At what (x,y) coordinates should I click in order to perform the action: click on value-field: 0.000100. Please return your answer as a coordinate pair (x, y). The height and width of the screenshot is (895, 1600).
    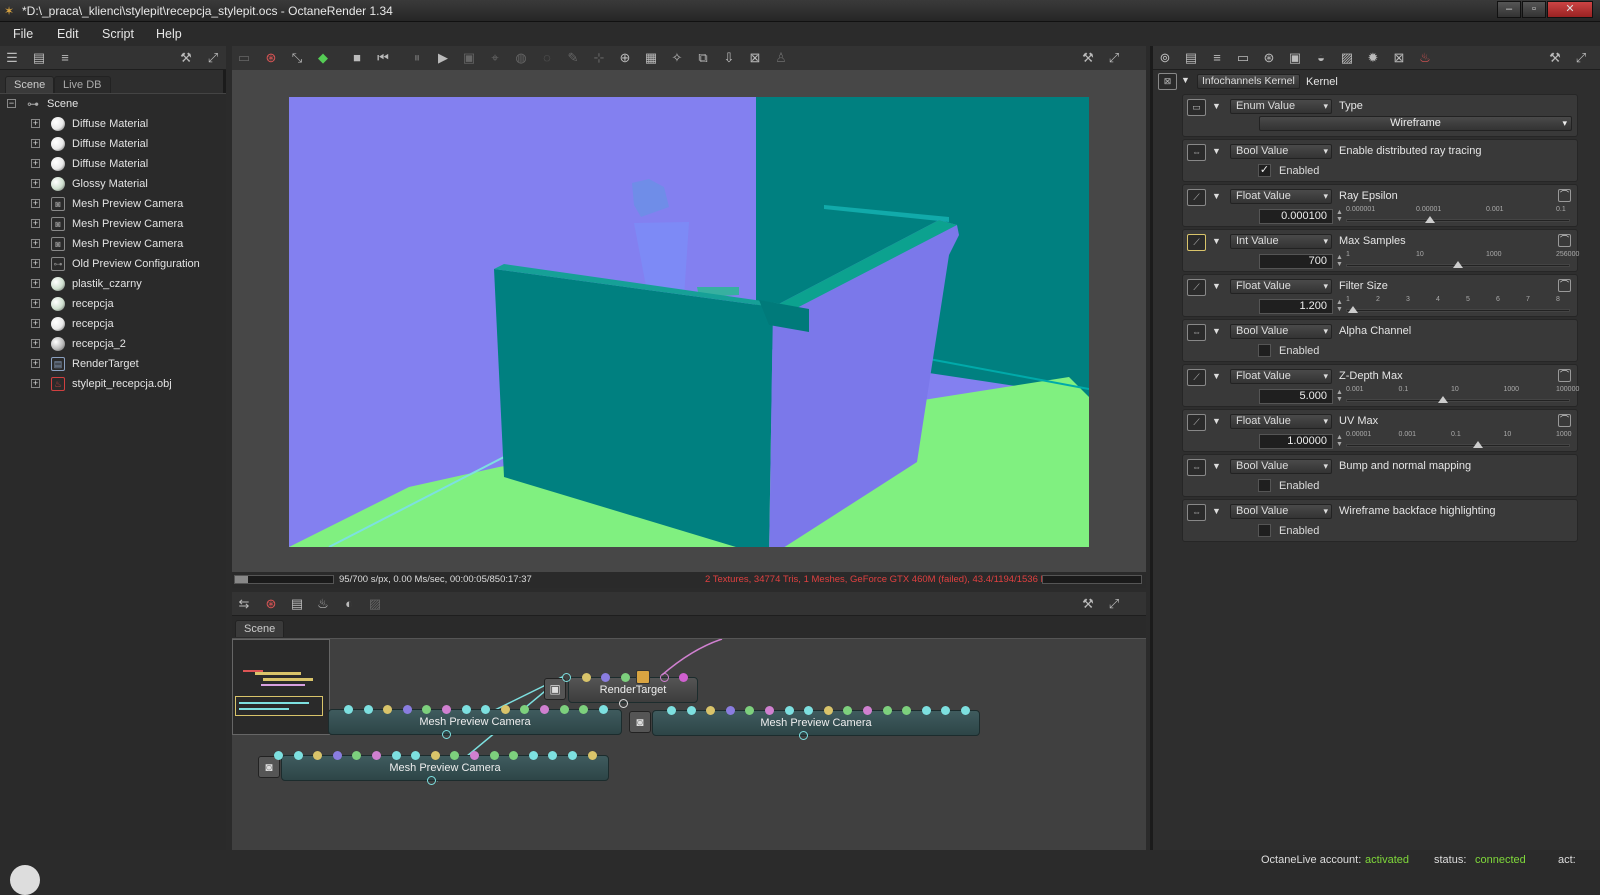
    Looking at the image, I should click on (1296, 216).